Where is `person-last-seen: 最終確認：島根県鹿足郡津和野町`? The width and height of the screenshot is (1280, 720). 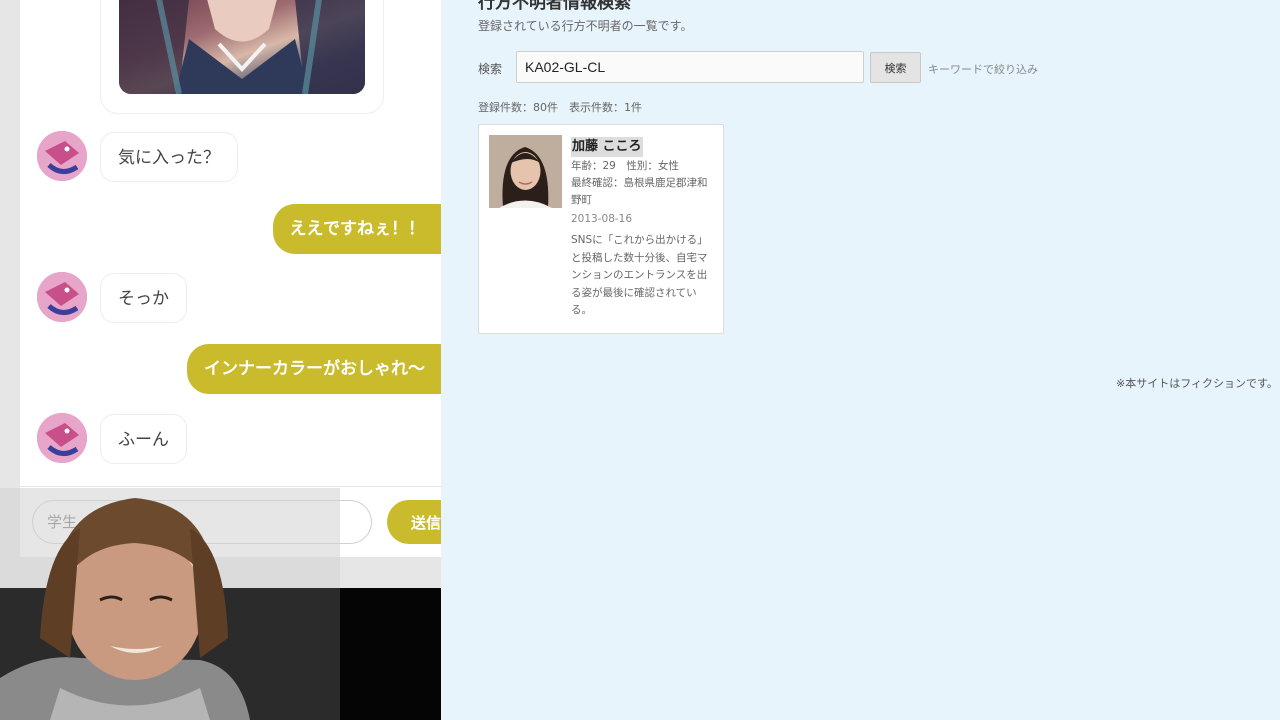 person-last-seen: 最終確認：島根県鹿足郡津和野町 is located at coordinates (639, 191).